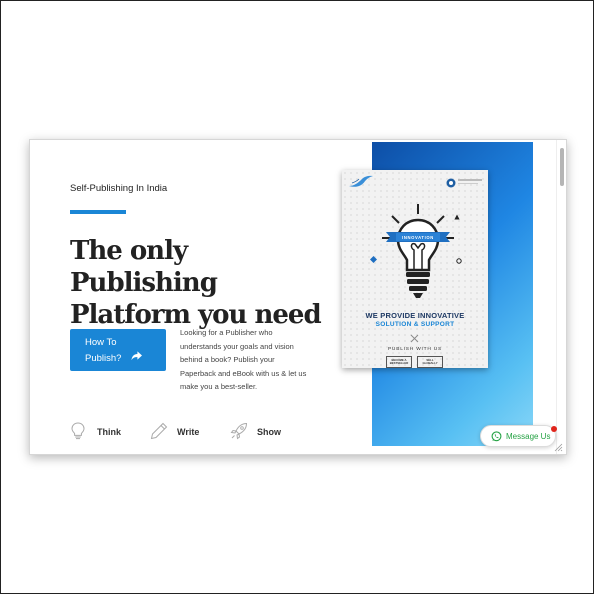  What do you see at coordinates (472, 181) in the screenshot?
I see `poster-brand-tagline` at bounding box center [472, 181].